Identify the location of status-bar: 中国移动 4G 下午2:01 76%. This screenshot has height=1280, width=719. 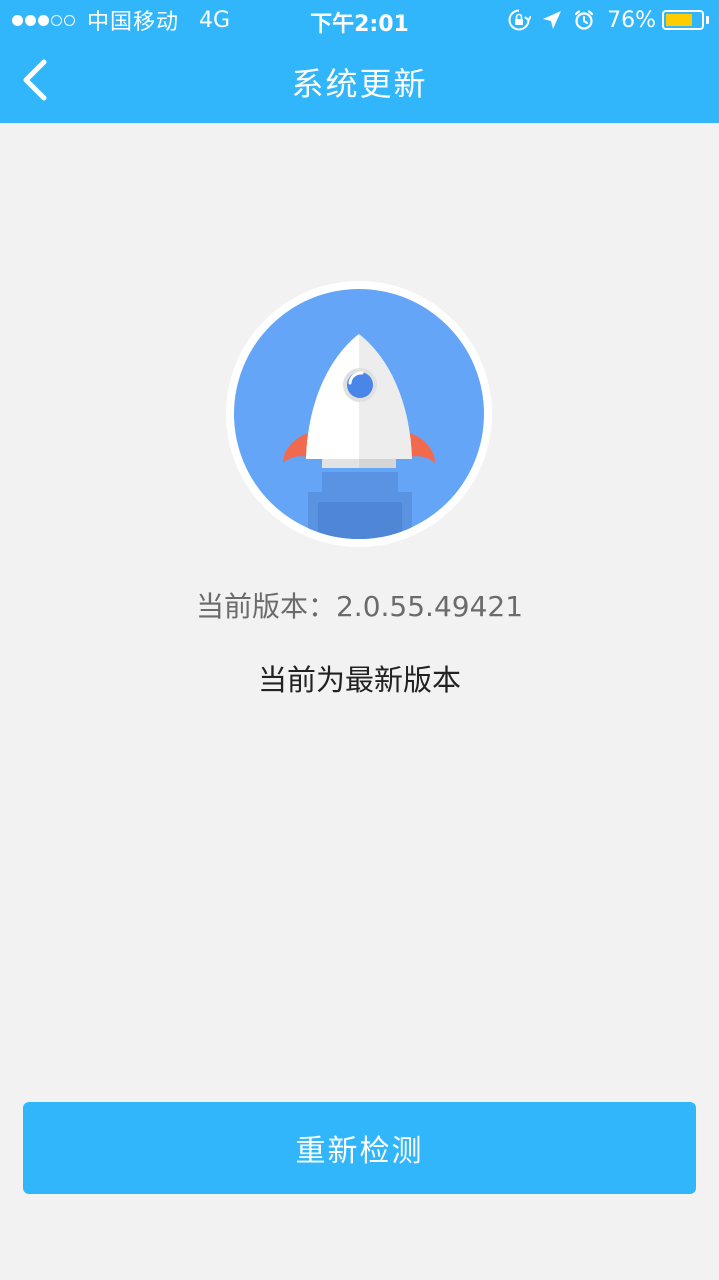
(359, 20).